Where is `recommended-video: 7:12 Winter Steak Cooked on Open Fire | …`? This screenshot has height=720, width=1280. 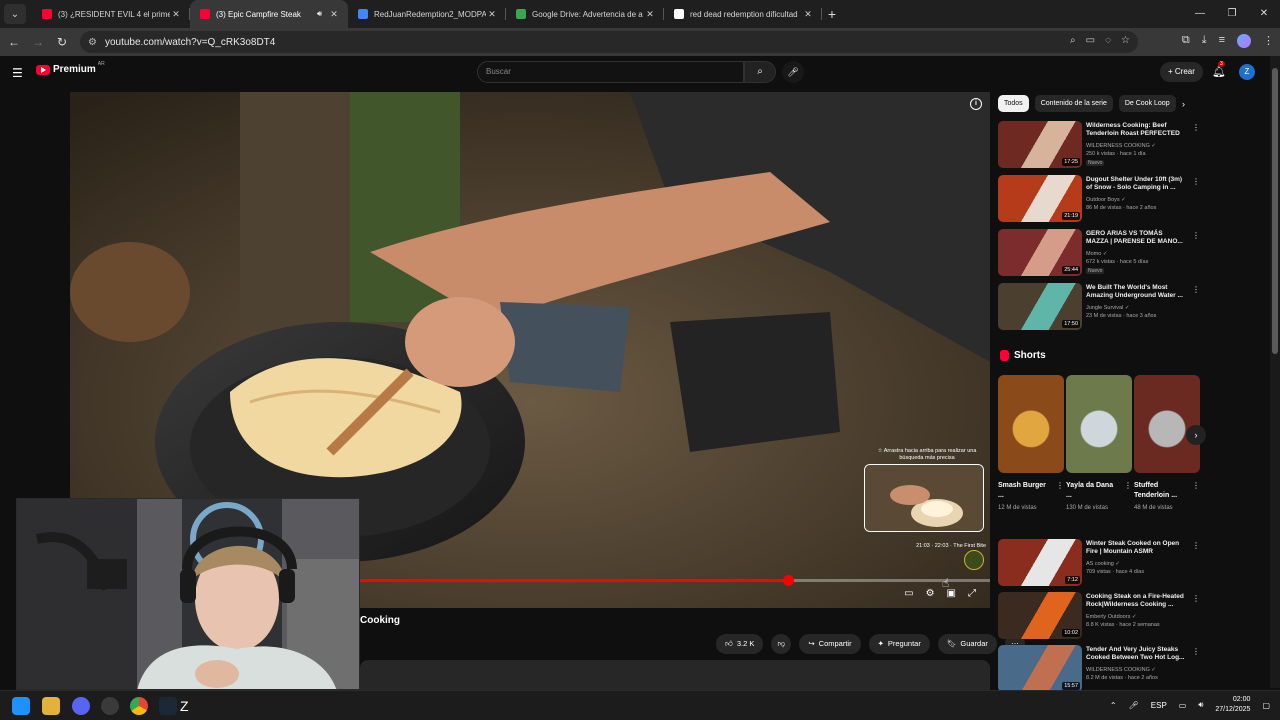 recommended-video: 7:12 Winter Steak Cooked on Open Fire | … is located at coordinates (1099, 563).